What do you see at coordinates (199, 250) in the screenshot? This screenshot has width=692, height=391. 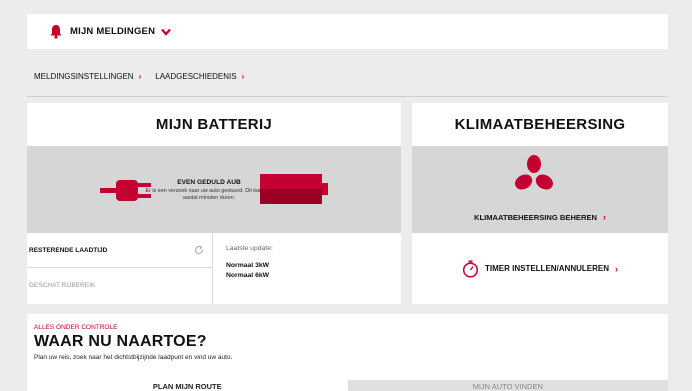 I see `refresh-icon` at bounding box center [199, 250].